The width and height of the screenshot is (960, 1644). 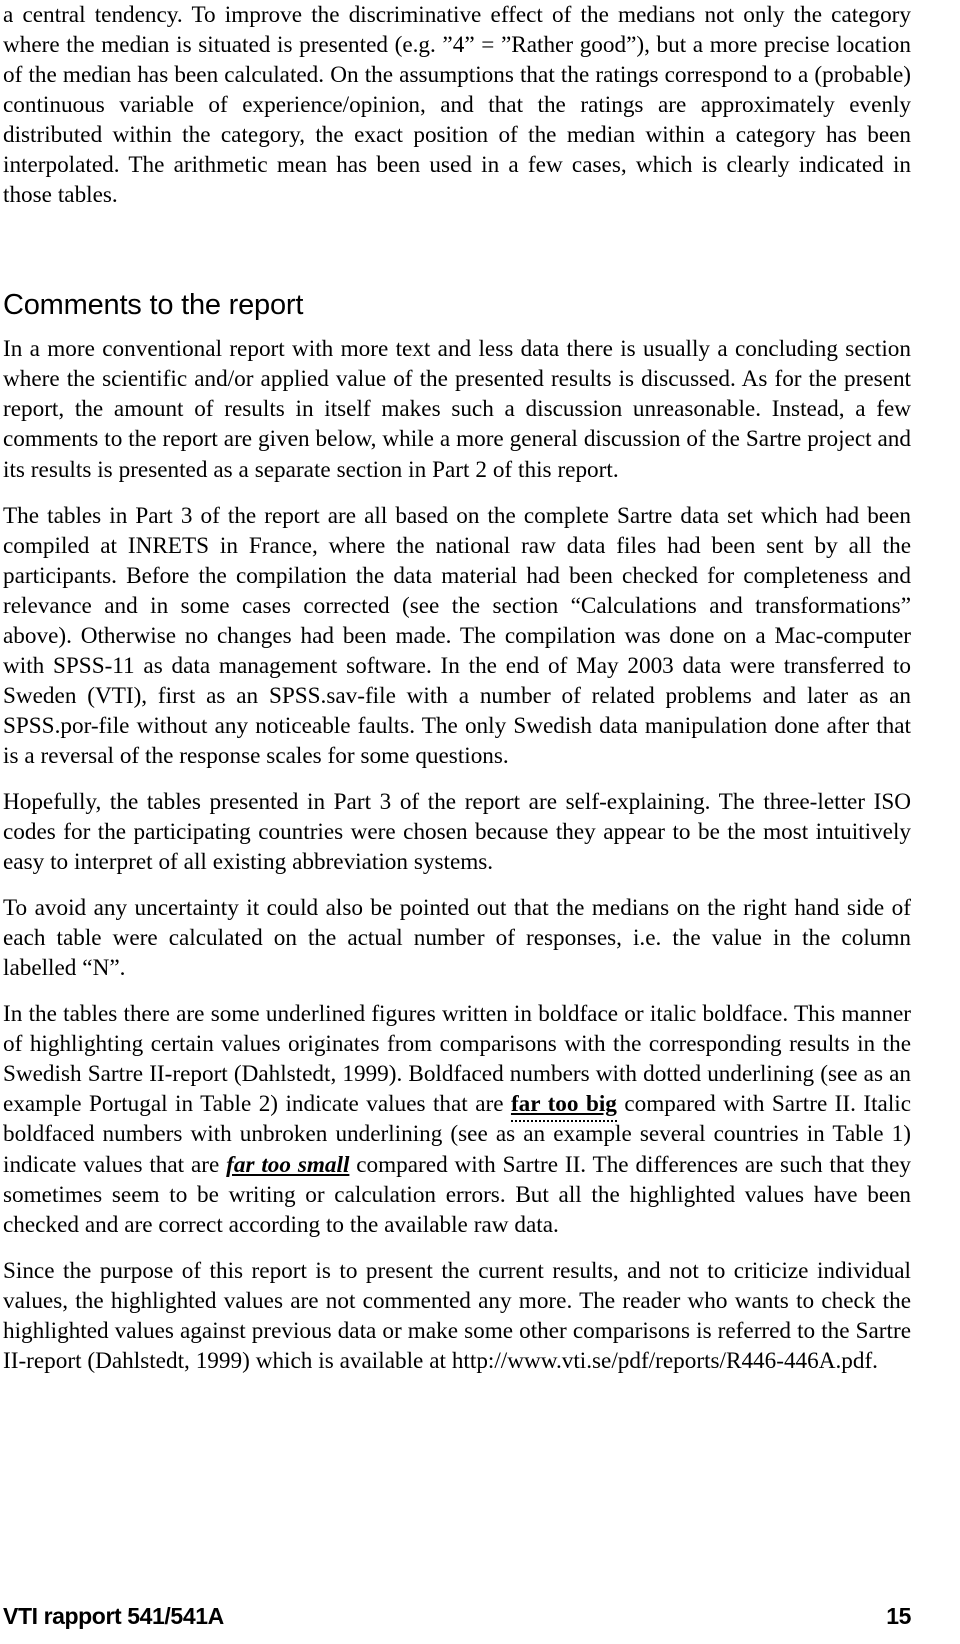 I want to click on footer-page-number: 15, so click(x=898, y=1616).